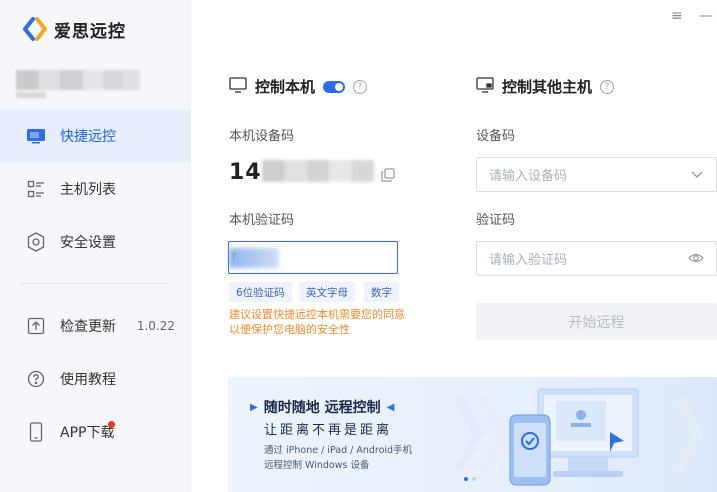  Describe the element at coordinates (466, 479) in the screenshot. I see `carousel-dot-active` at that location.